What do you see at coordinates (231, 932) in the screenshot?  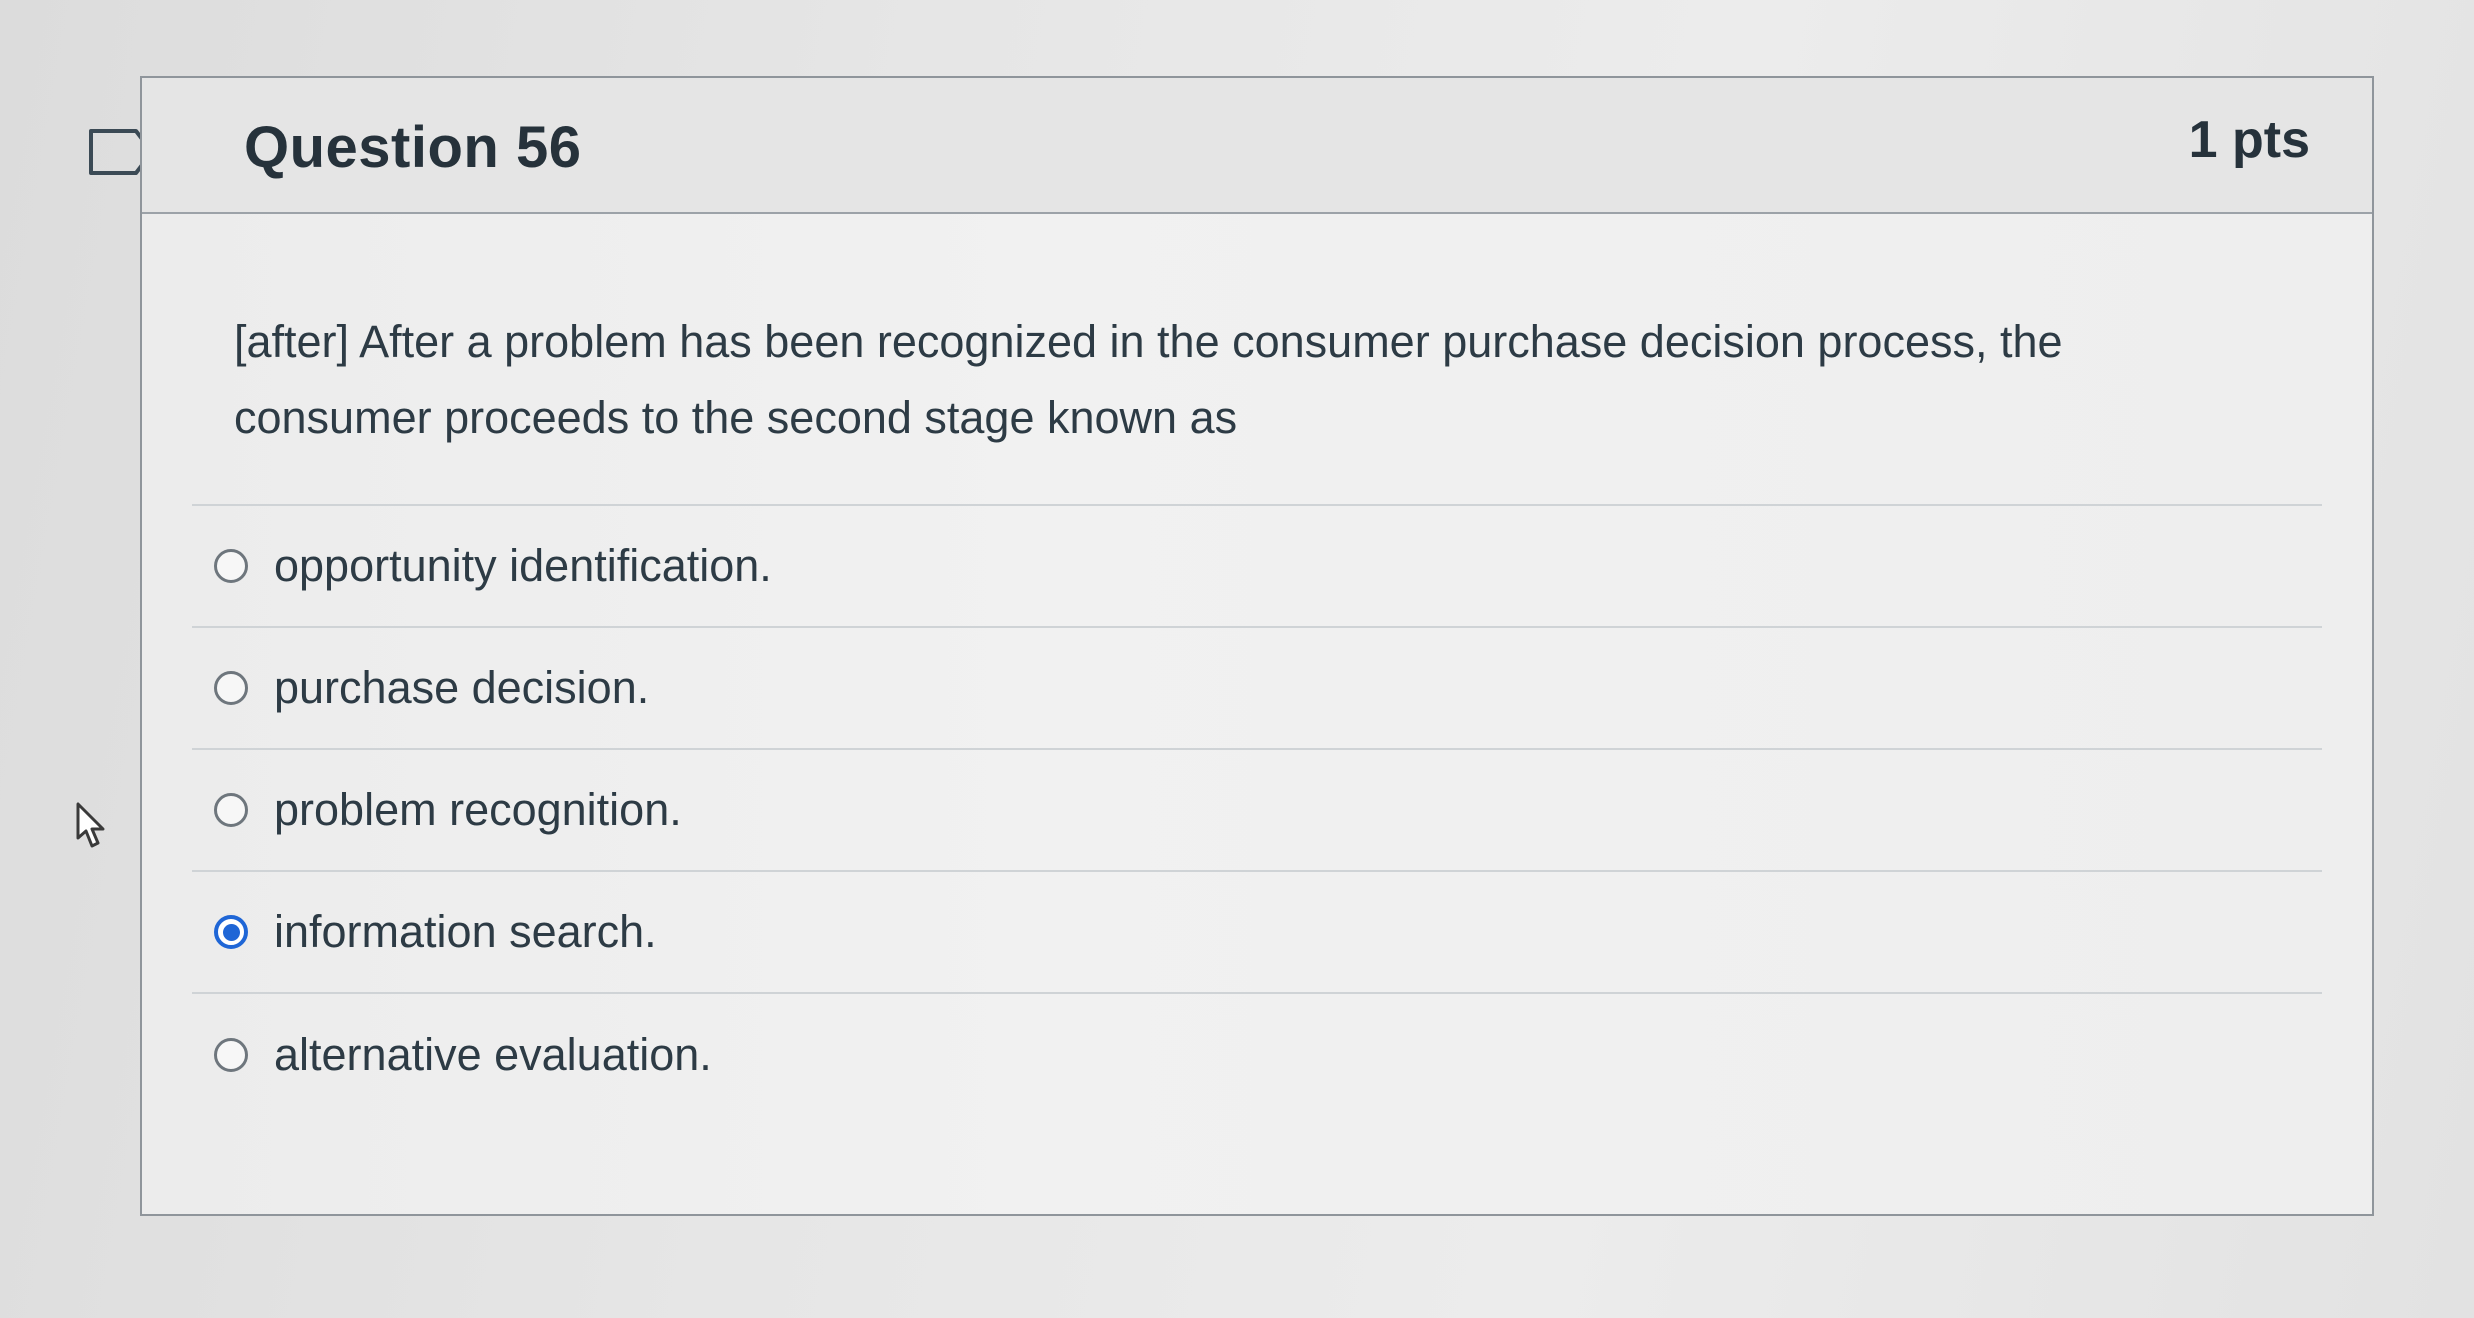 I see `radio-button-selected-icon` at bounding box center [231, 932].